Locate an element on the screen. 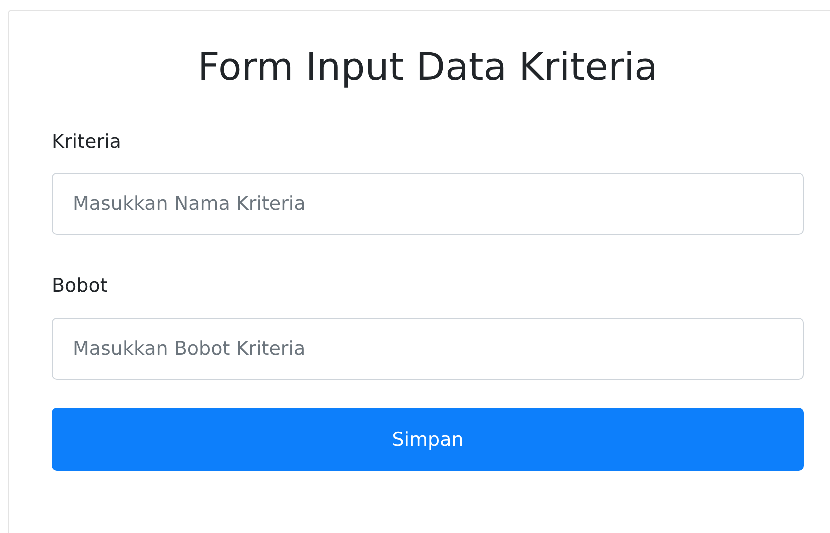 The height and width of the screenshot is (533, 830). input-field: Masukkan Nama Kriteria is located at coordinates (428, 204).